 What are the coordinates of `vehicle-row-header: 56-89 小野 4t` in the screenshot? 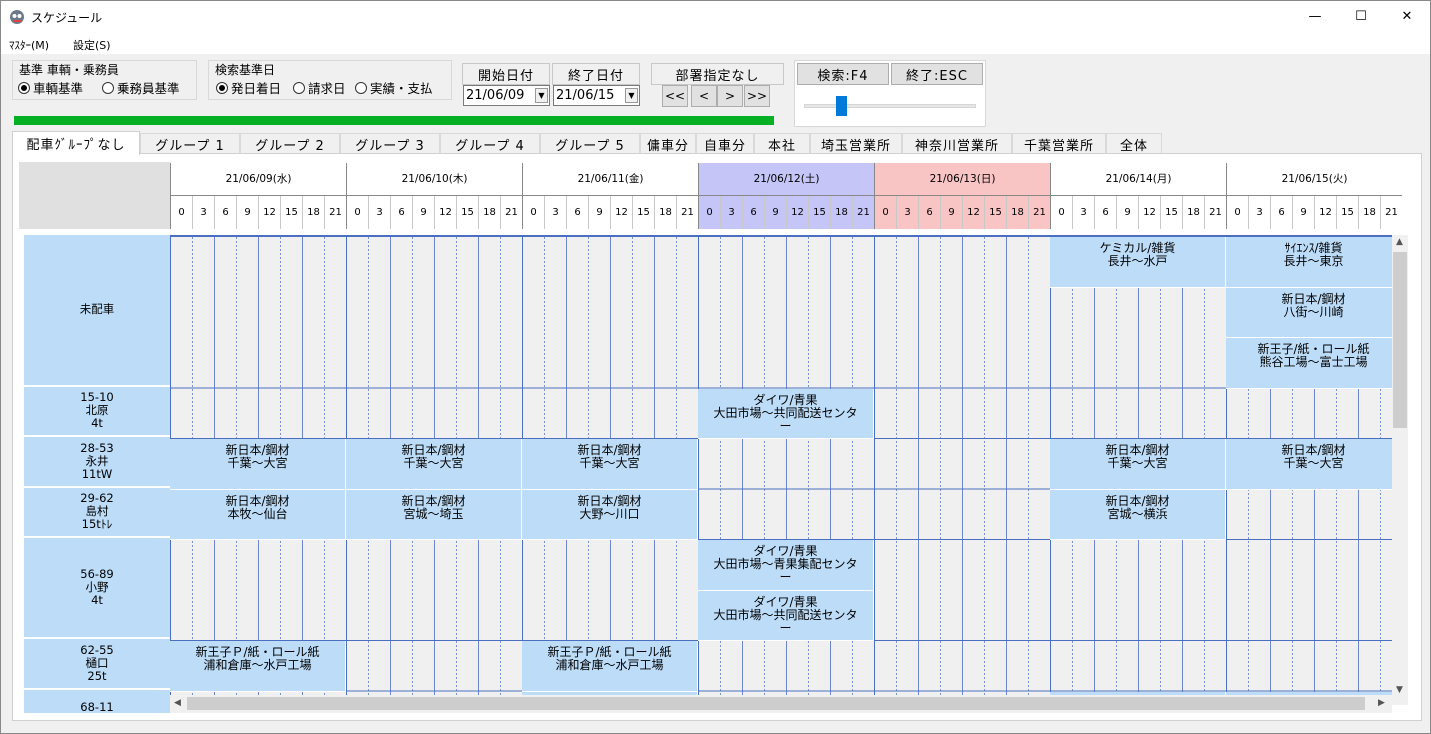 It's located at (97, 588).